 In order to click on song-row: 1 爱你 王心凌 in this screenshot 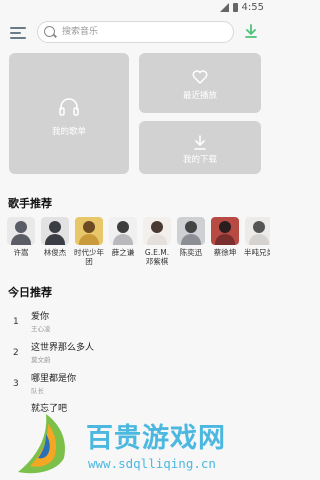, I will do `click(135, 323)`.